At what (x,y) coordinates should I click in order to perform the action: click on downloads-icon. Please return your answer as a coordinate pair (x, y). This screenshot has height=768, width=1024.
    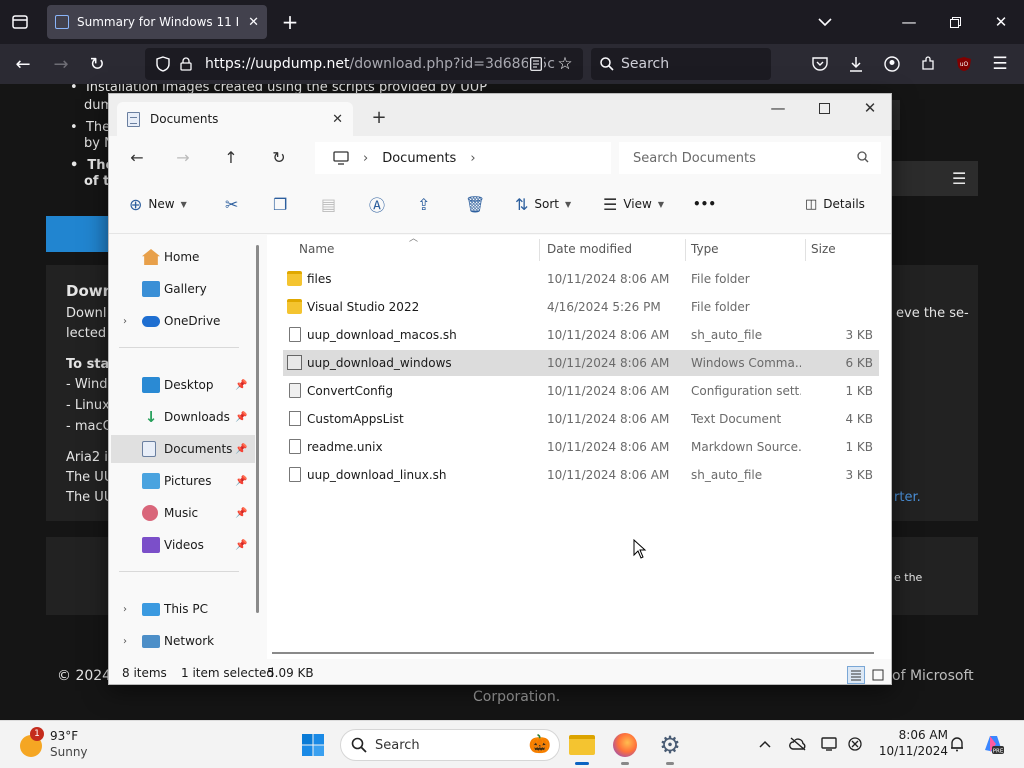
    Looking at the image, I should click on (856, 64).